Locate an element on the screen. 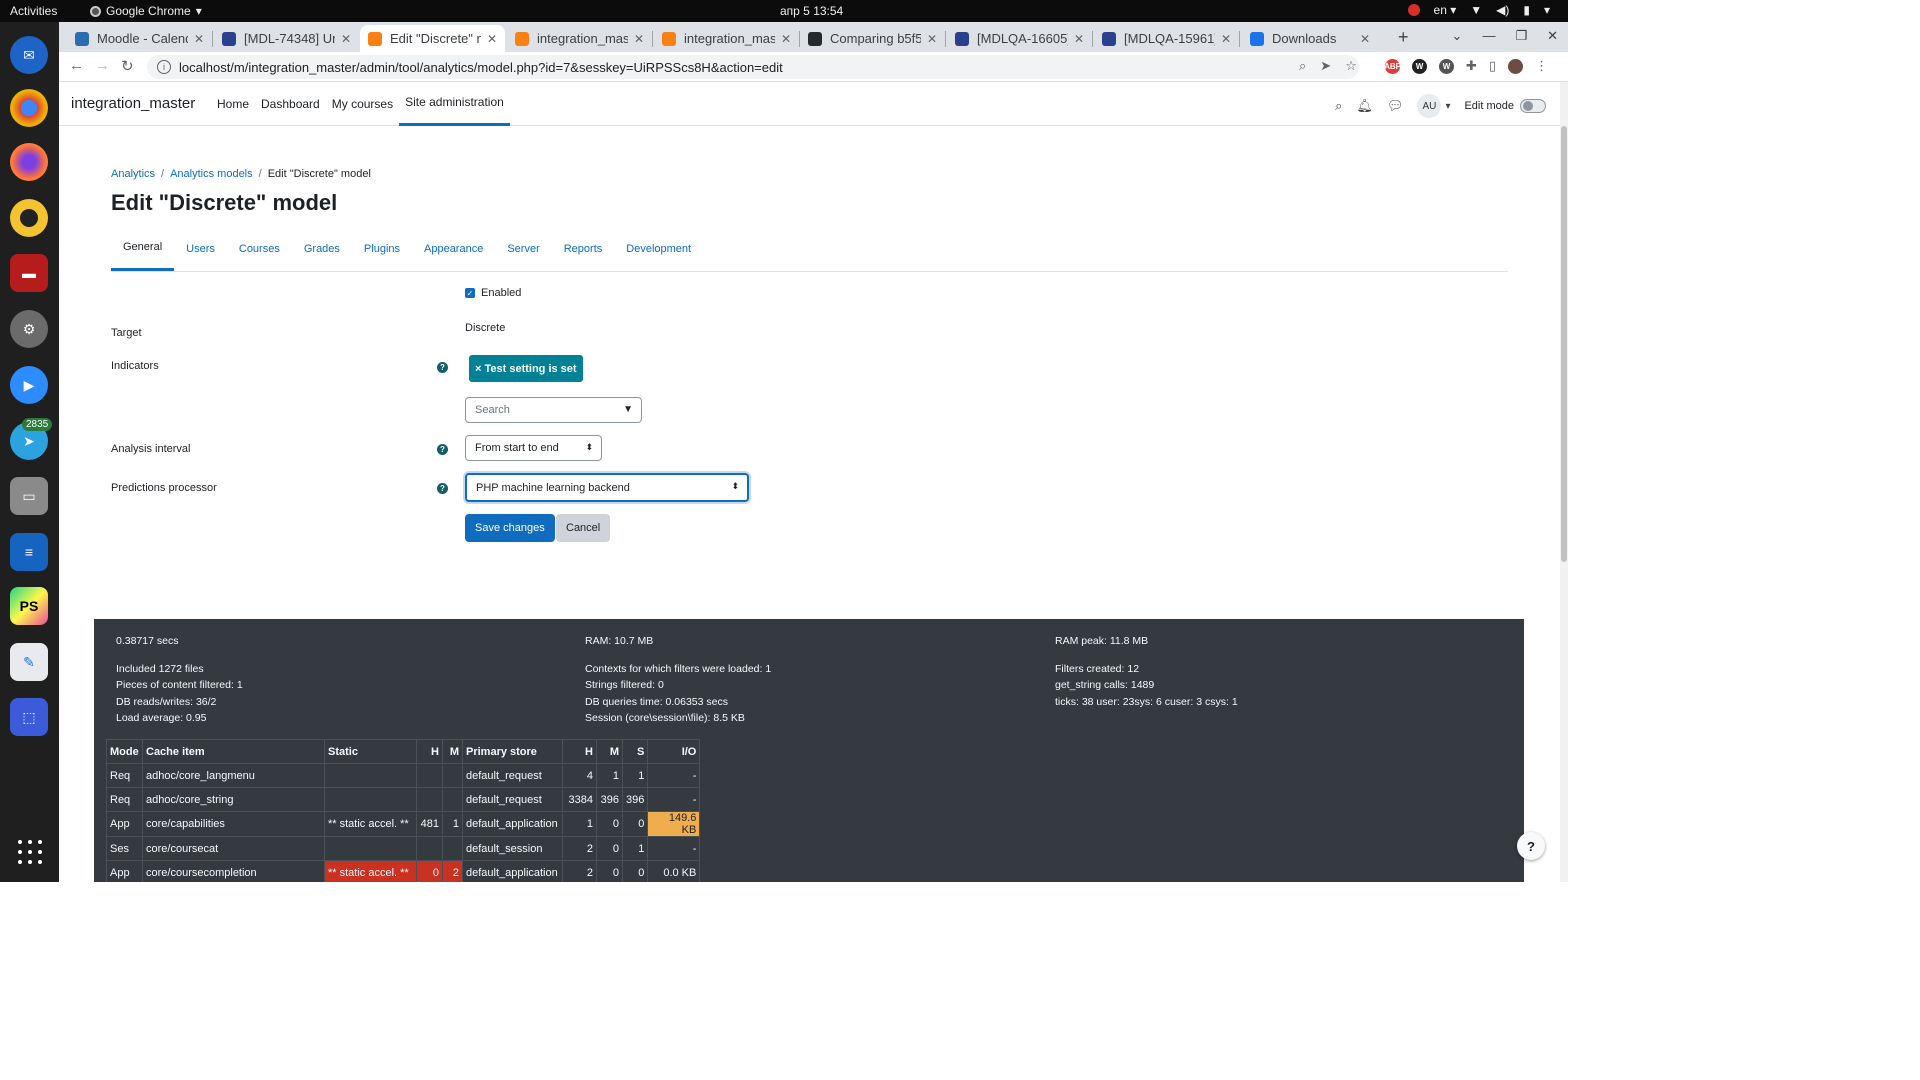 Image resolution: width=1920 pixels, height=1080 pixels. tab-plugins: Plugins is located at coordinates (382, 249).